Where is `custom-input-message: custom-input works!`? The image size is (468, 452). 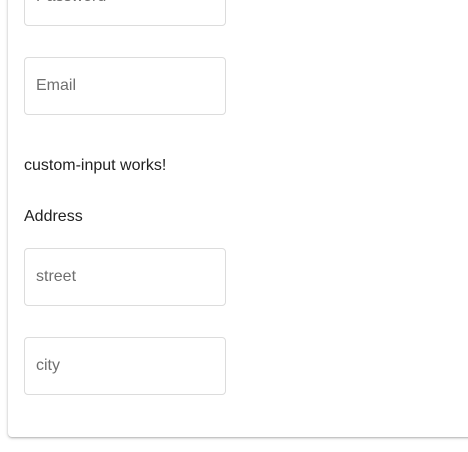 custom-input-message: custom-input works! is located at coordinates (95, 165).